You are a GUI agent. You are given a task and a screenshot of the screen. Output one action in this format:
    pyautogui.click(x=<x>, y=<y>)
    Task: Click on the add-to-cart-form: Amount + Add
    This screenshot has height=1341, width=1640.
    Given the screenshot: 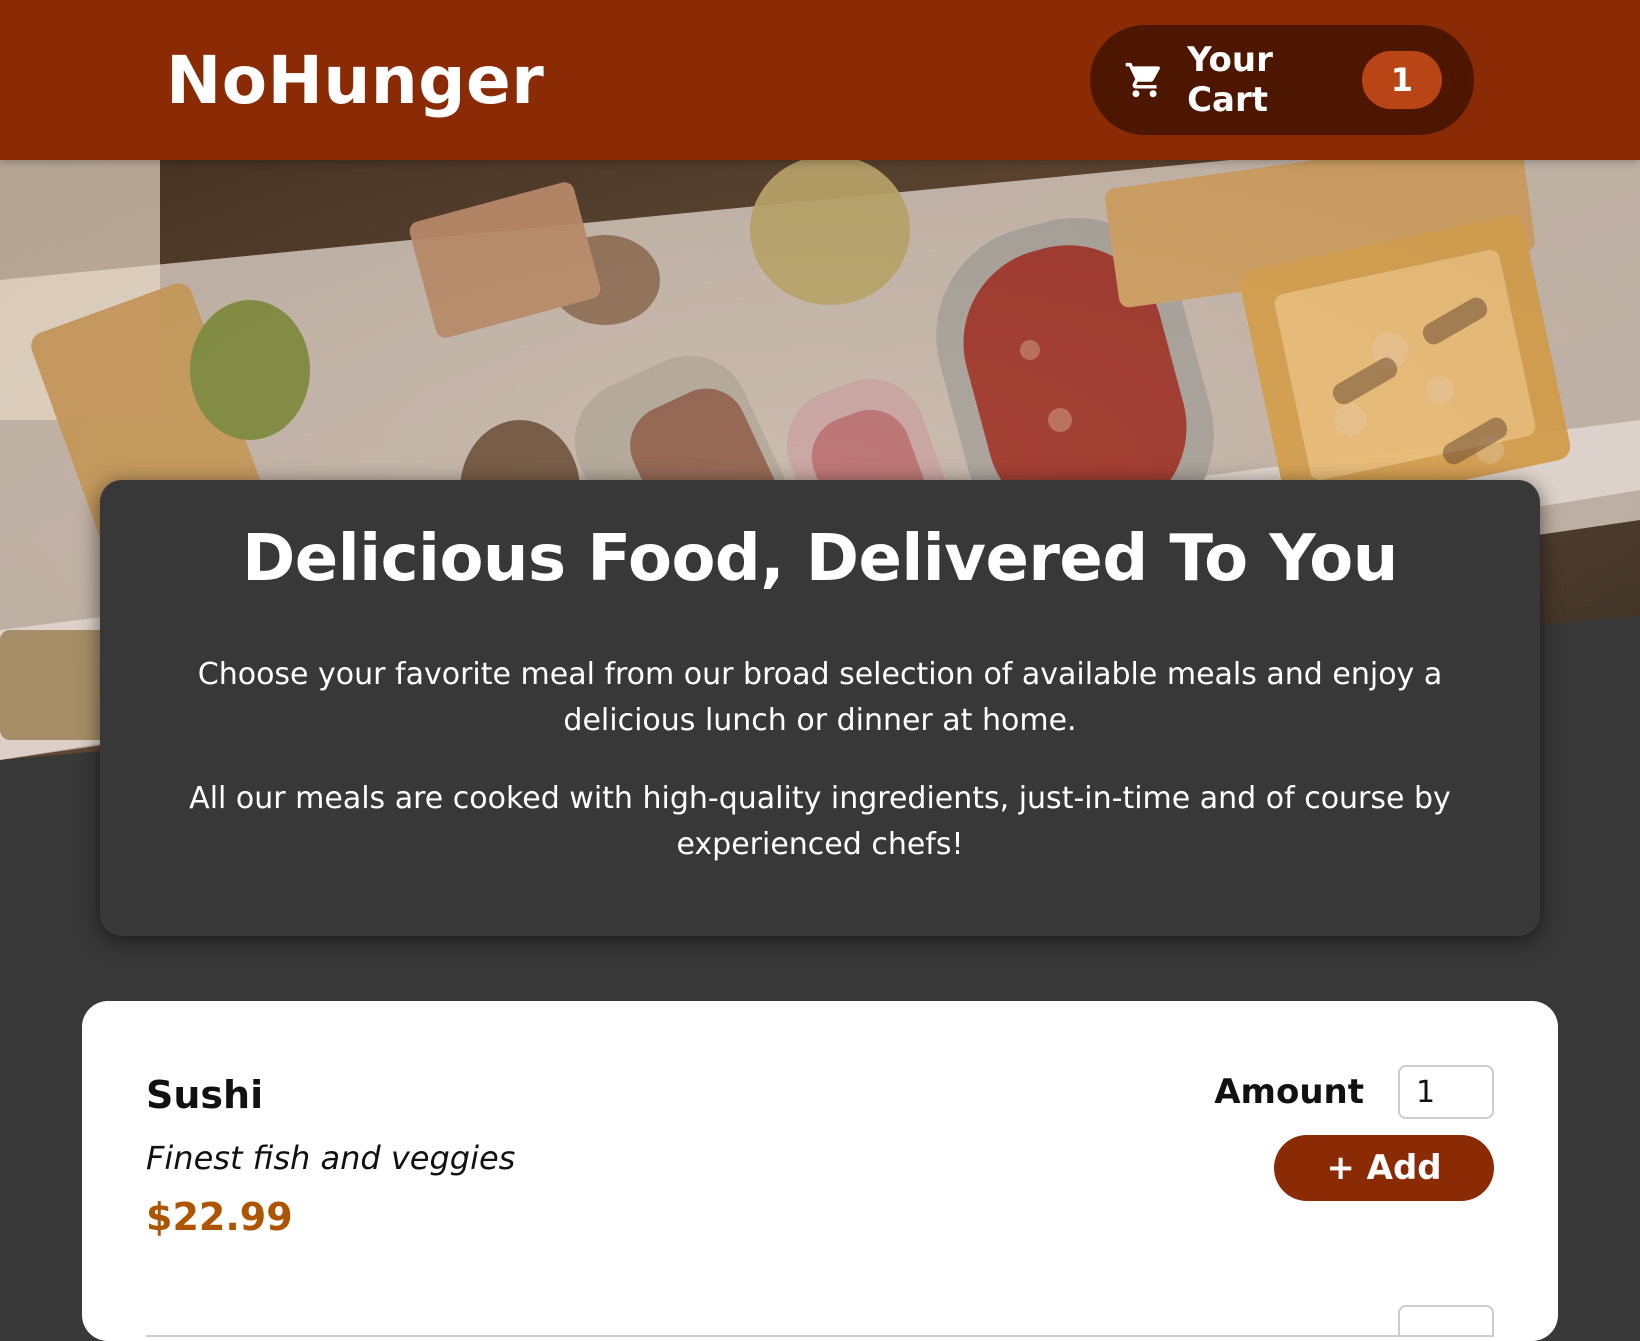 What is the action you would take?
    pyautogui.click(x=1354, y=1200)
    